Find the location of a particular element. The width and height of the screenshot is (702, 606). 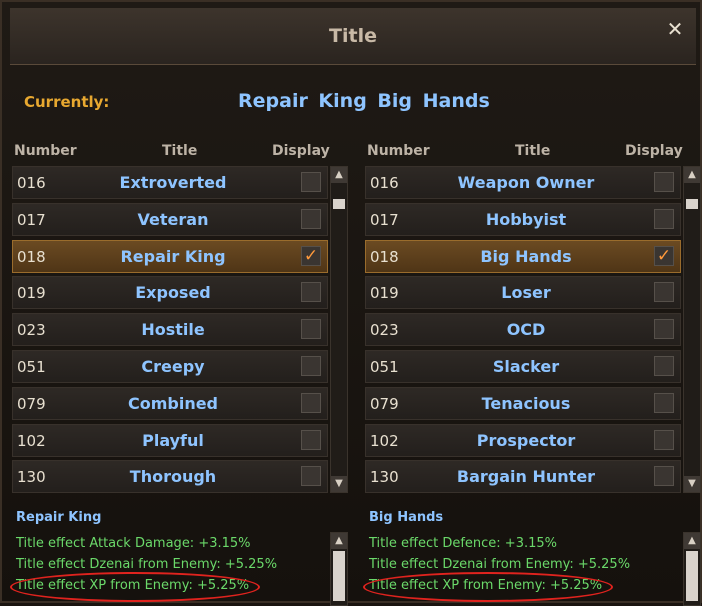

title-row: 017 Veteran is located at coordinates (170, 219).